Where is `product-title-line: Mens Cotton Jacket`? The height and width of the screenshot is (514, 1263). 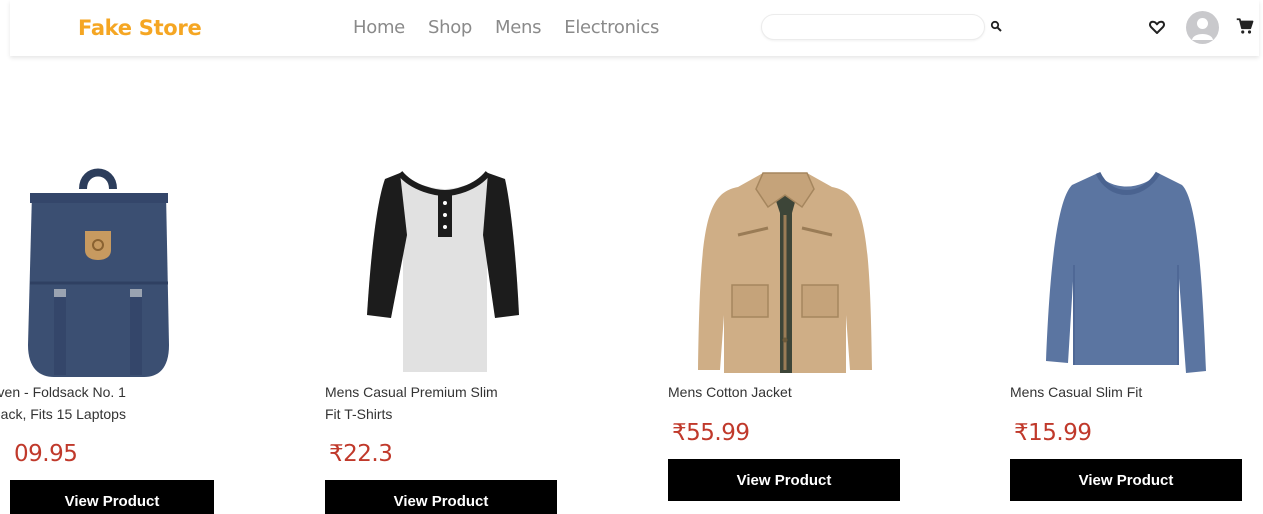 product-title-line: Mens Cotton Jacket is located at coordinates (730, 392).